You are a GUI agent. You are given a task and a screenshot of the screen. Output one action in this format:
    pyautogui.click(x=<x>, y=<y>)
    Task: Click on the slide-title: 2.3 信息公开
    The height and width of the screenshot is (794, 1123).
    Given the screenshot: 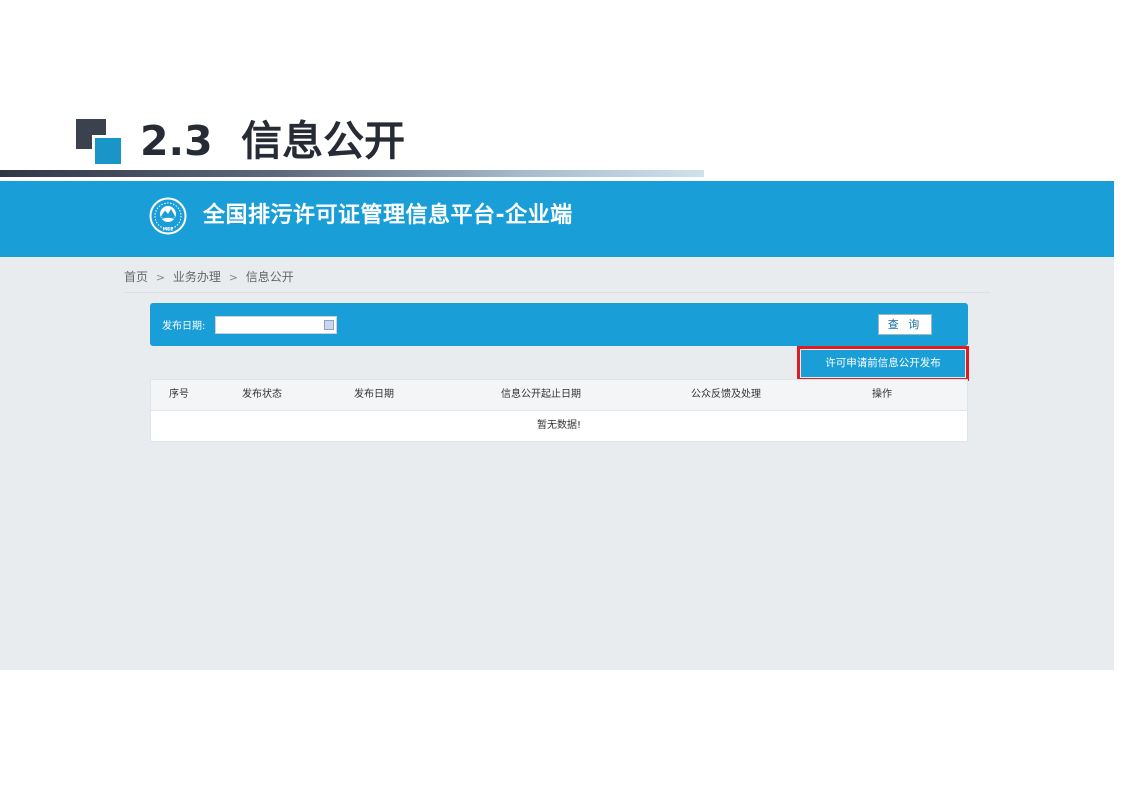 What is the action you would take?
    pyautogui.click(x=273, y=141)
    